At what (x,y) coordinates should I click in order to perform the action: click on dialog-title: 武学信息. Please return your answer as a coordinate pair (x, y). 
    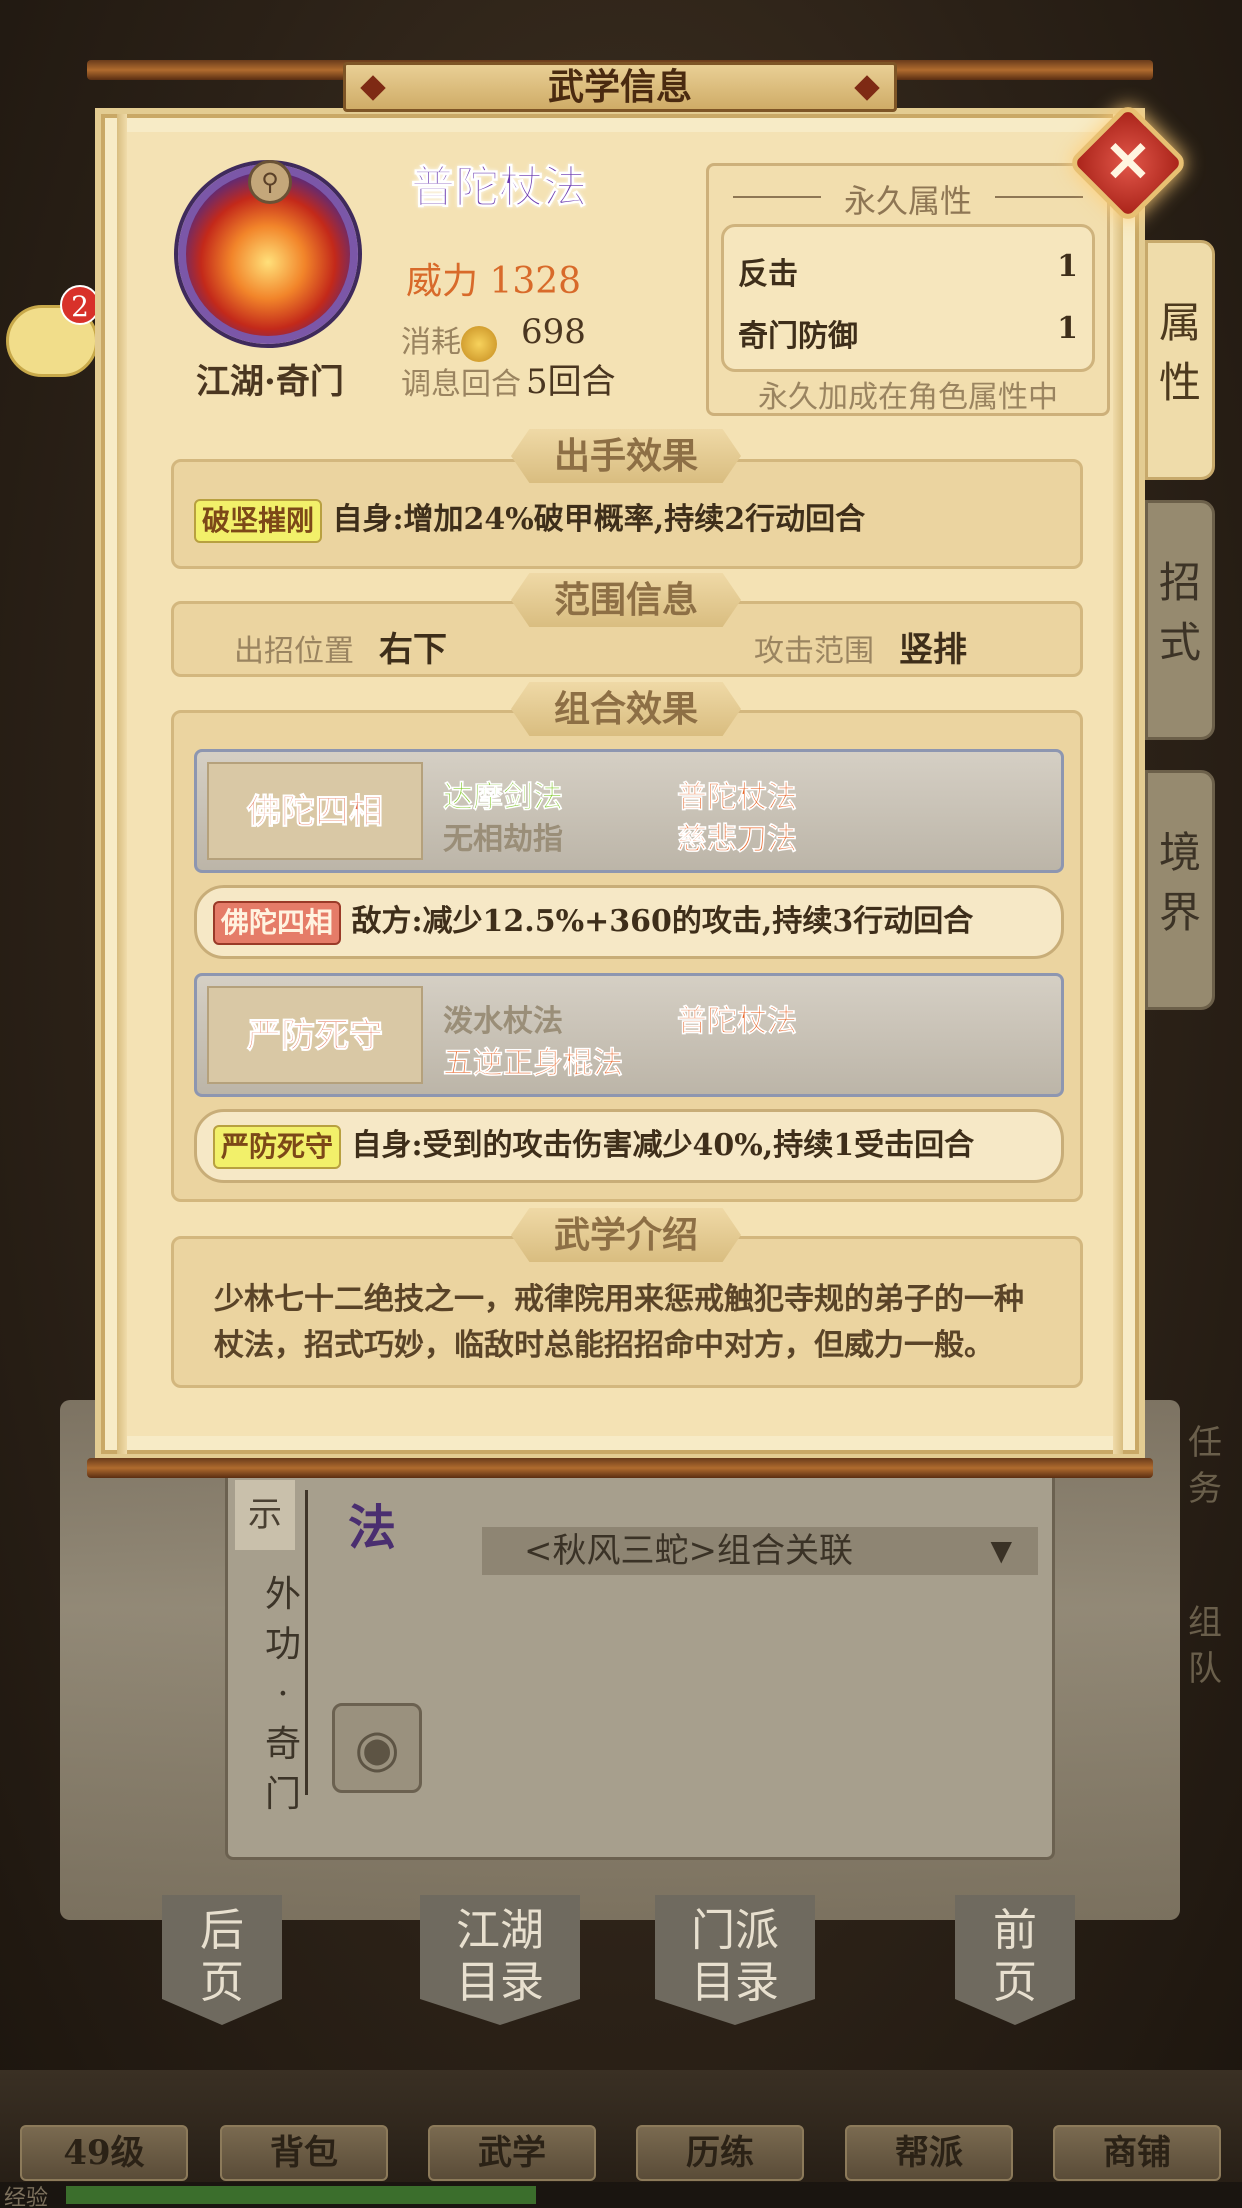
    Looking at the image, I should click on (620, 87).